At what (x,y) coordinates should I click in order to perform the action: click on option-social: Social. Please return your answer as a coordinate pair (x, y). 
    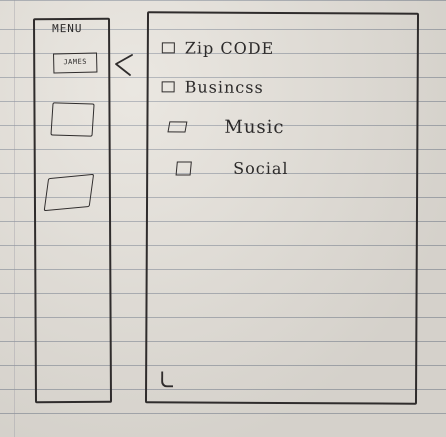
    Looking at the image, I should click on (232, 168).